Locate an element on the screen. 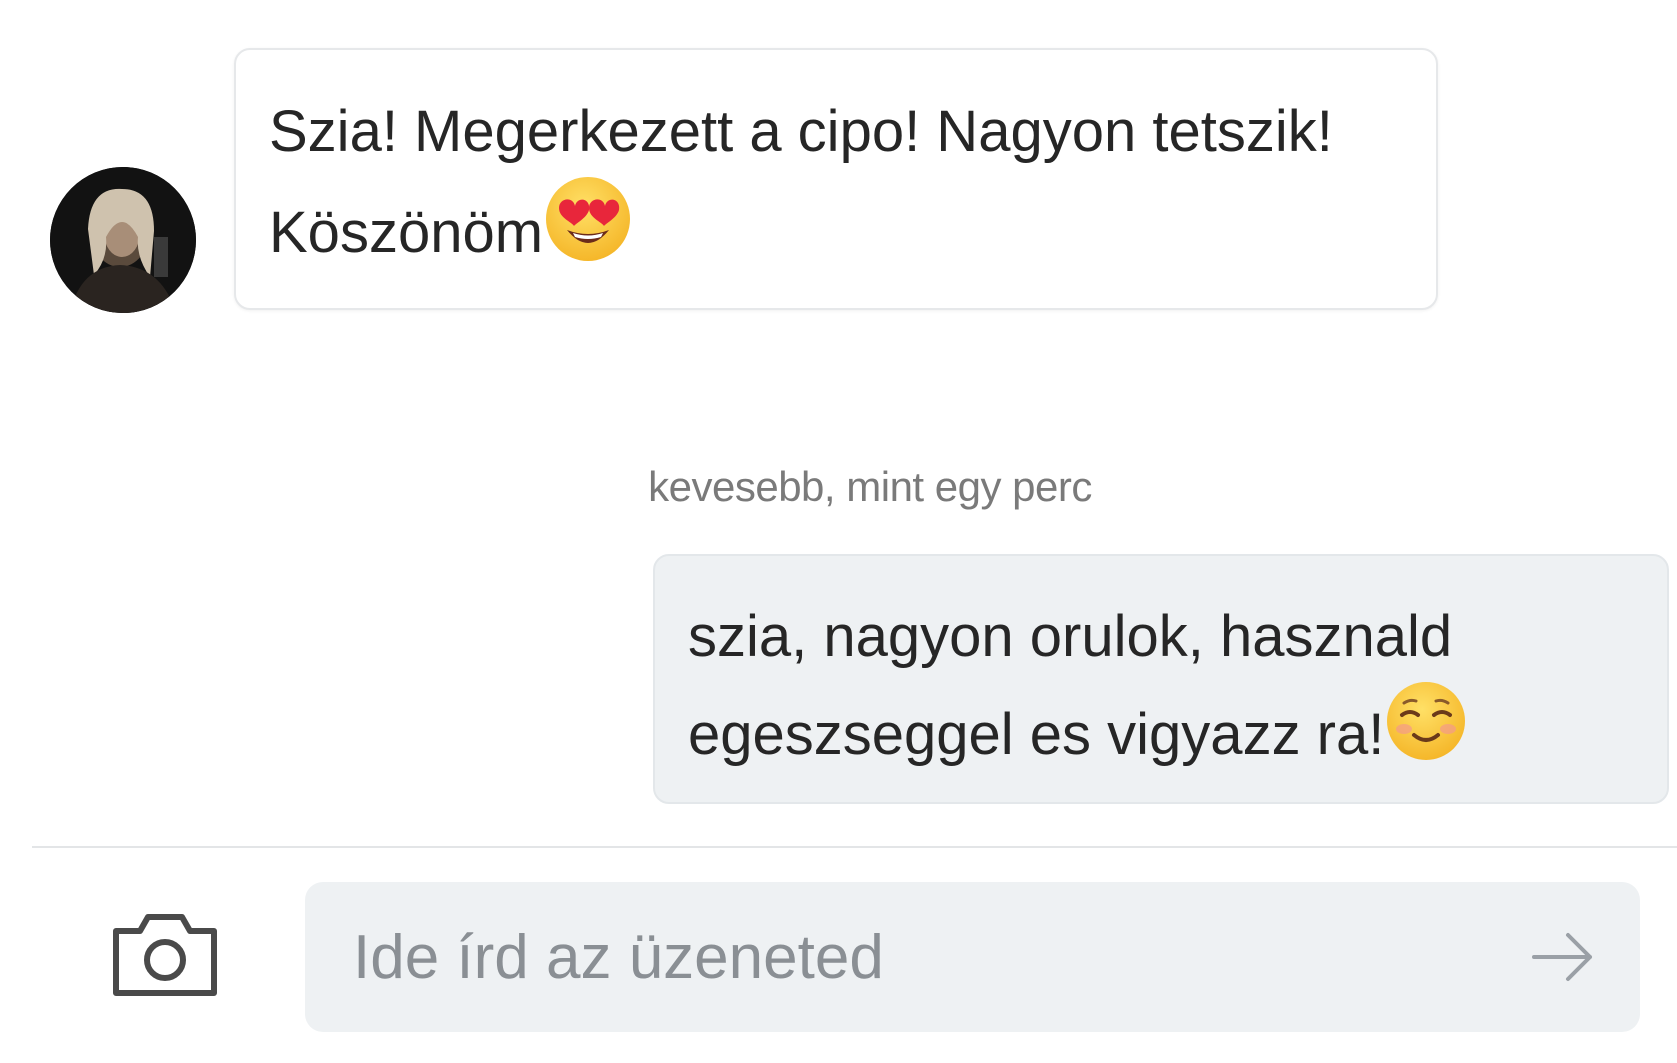 The image size is (1677, 1063). send-button is located at coordinates (1563, 957).